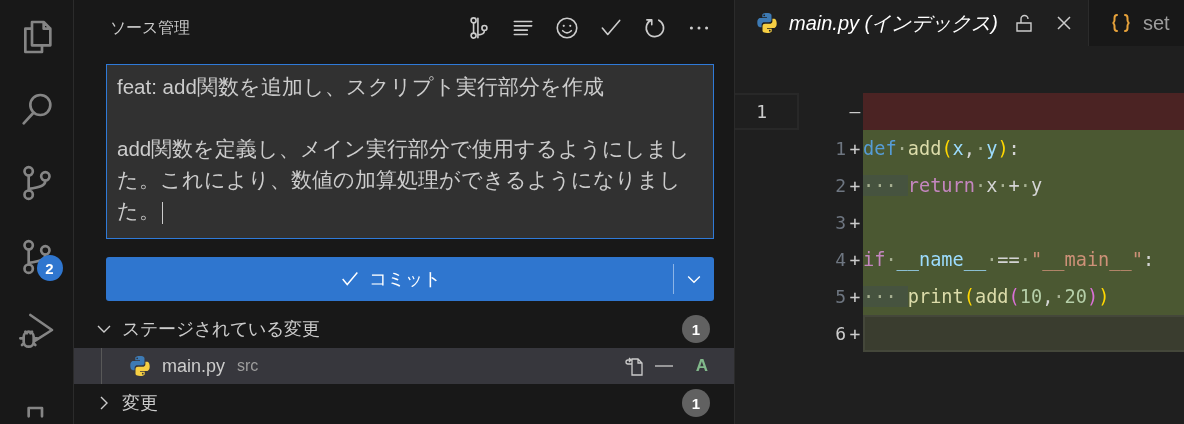 The width and height of the screenshot is (1184, 424). Describe the element at coordinates (986, 296) in the screenshot. I see `code-line: ··· print(add(10,·20))` at that location.